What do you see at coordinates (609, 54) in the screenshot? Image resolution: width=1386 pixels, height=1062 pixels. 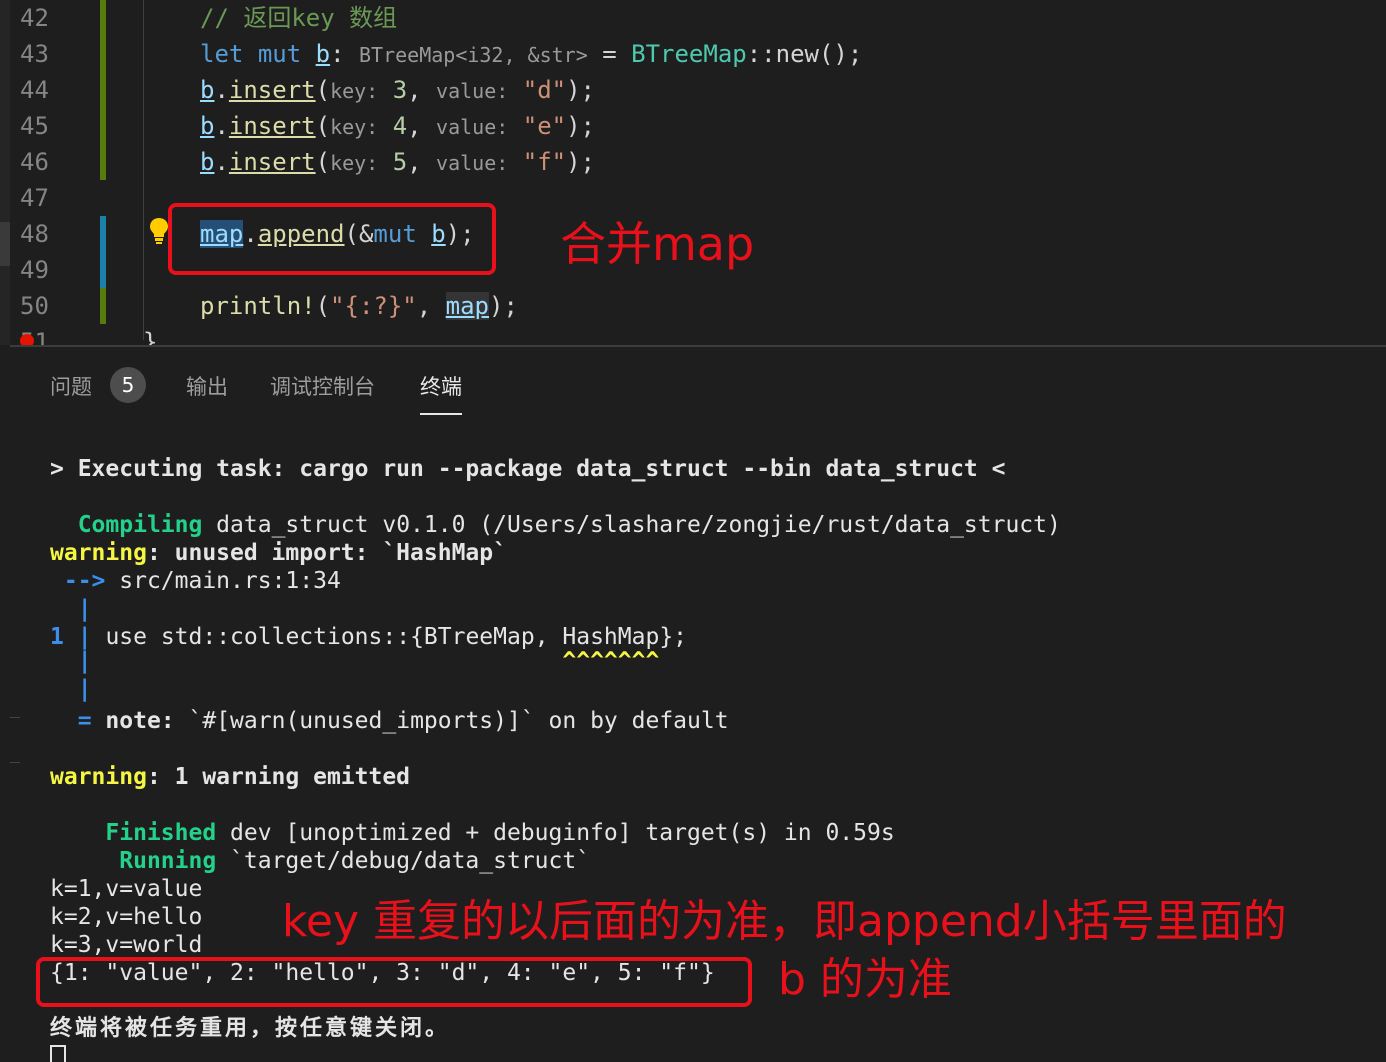 I see `equals: =` at bounding box center [609, 54].